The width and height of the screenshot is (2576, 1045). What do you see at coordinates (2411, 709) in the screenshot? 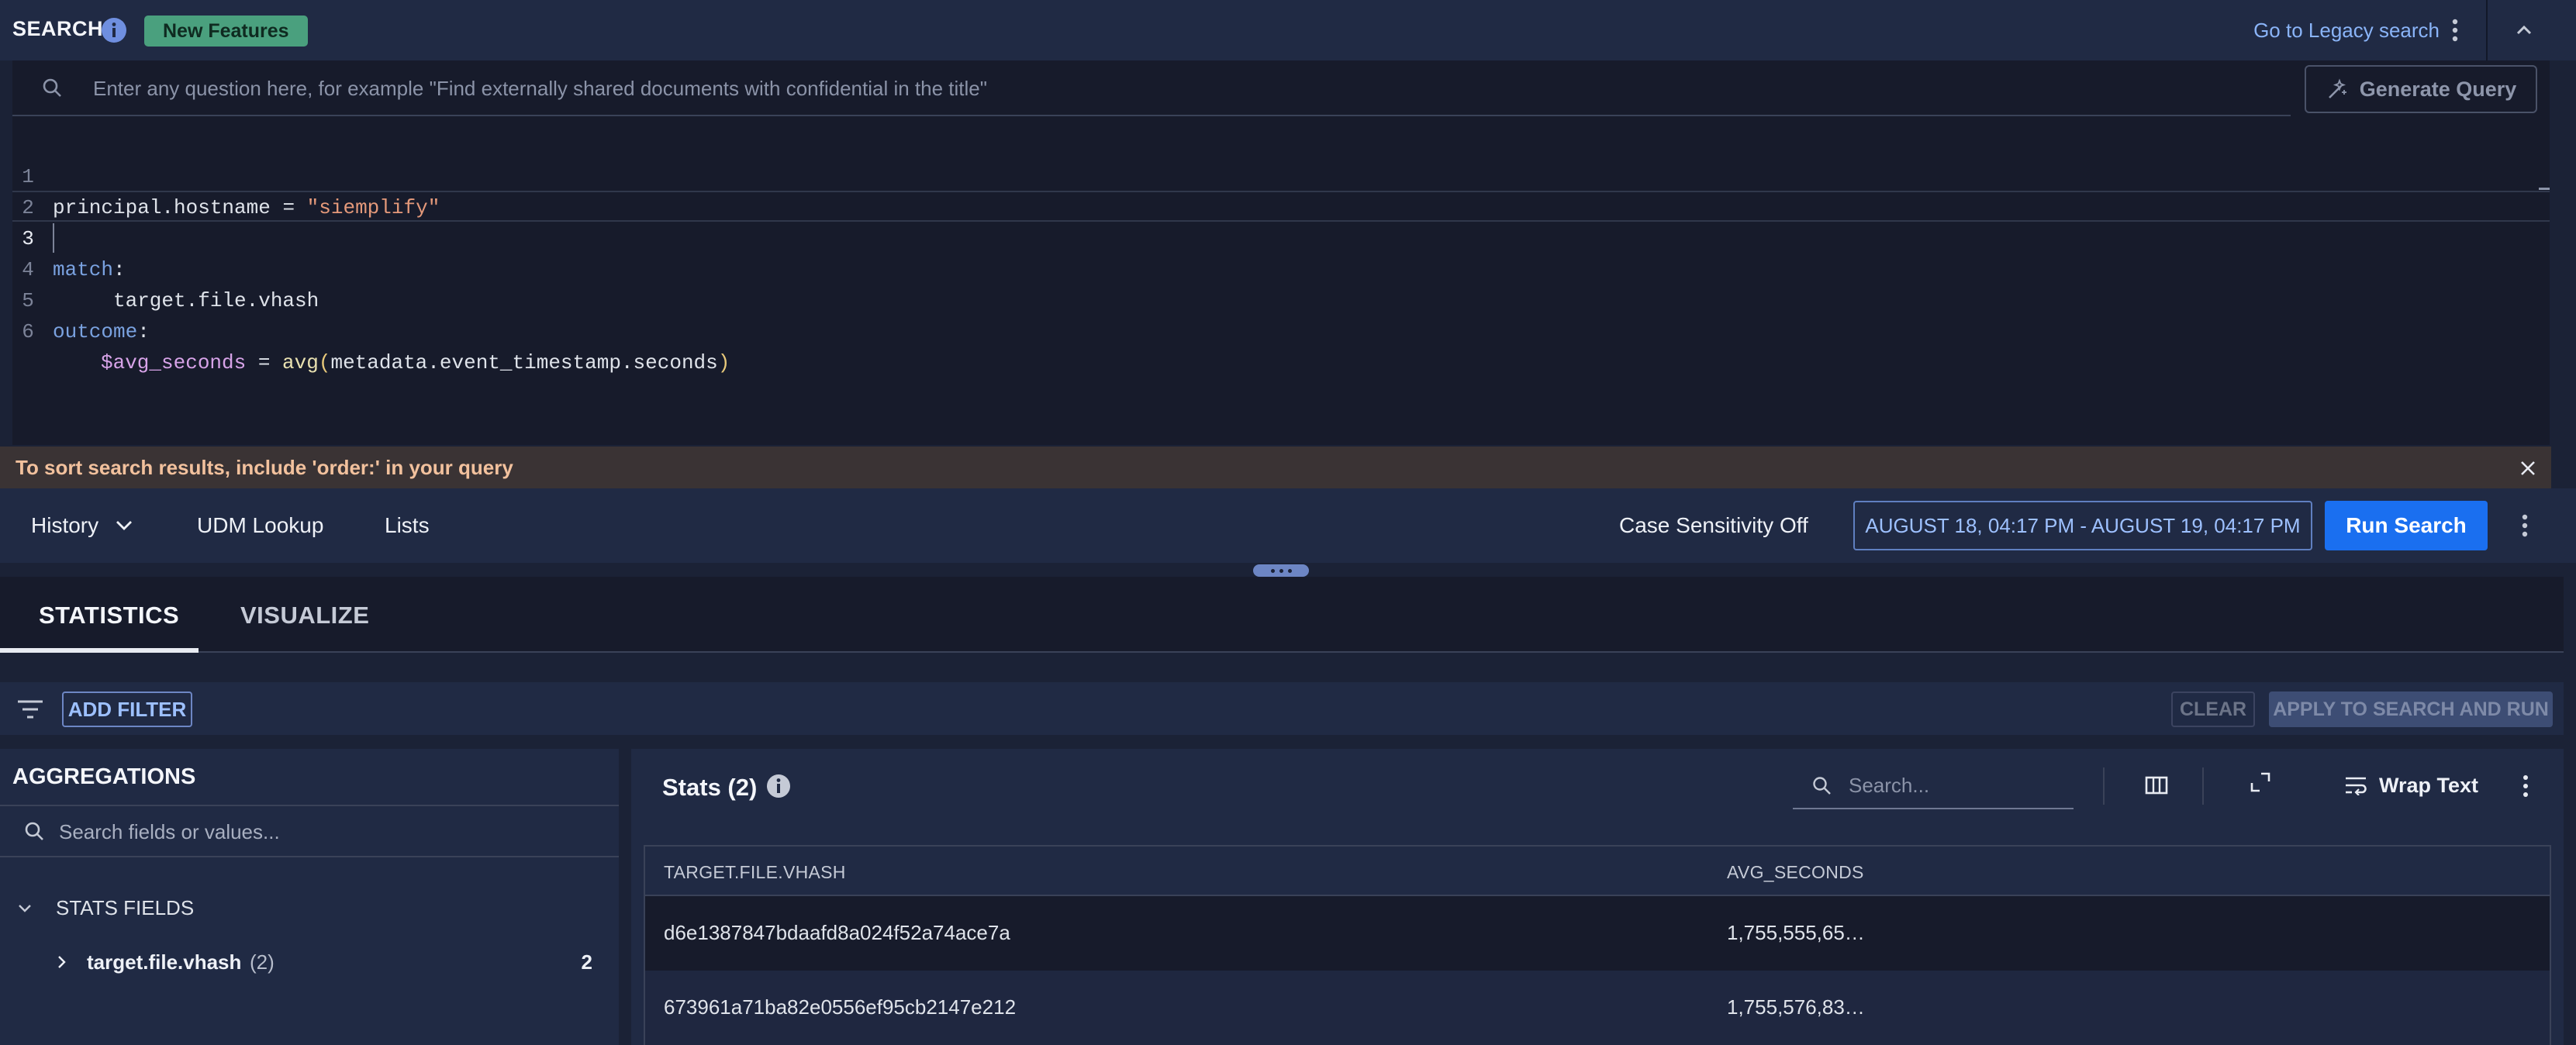
I see `apply-to-search-button: APPLY TO SEARCH AND RUN` at bounding box center [2411, 709].